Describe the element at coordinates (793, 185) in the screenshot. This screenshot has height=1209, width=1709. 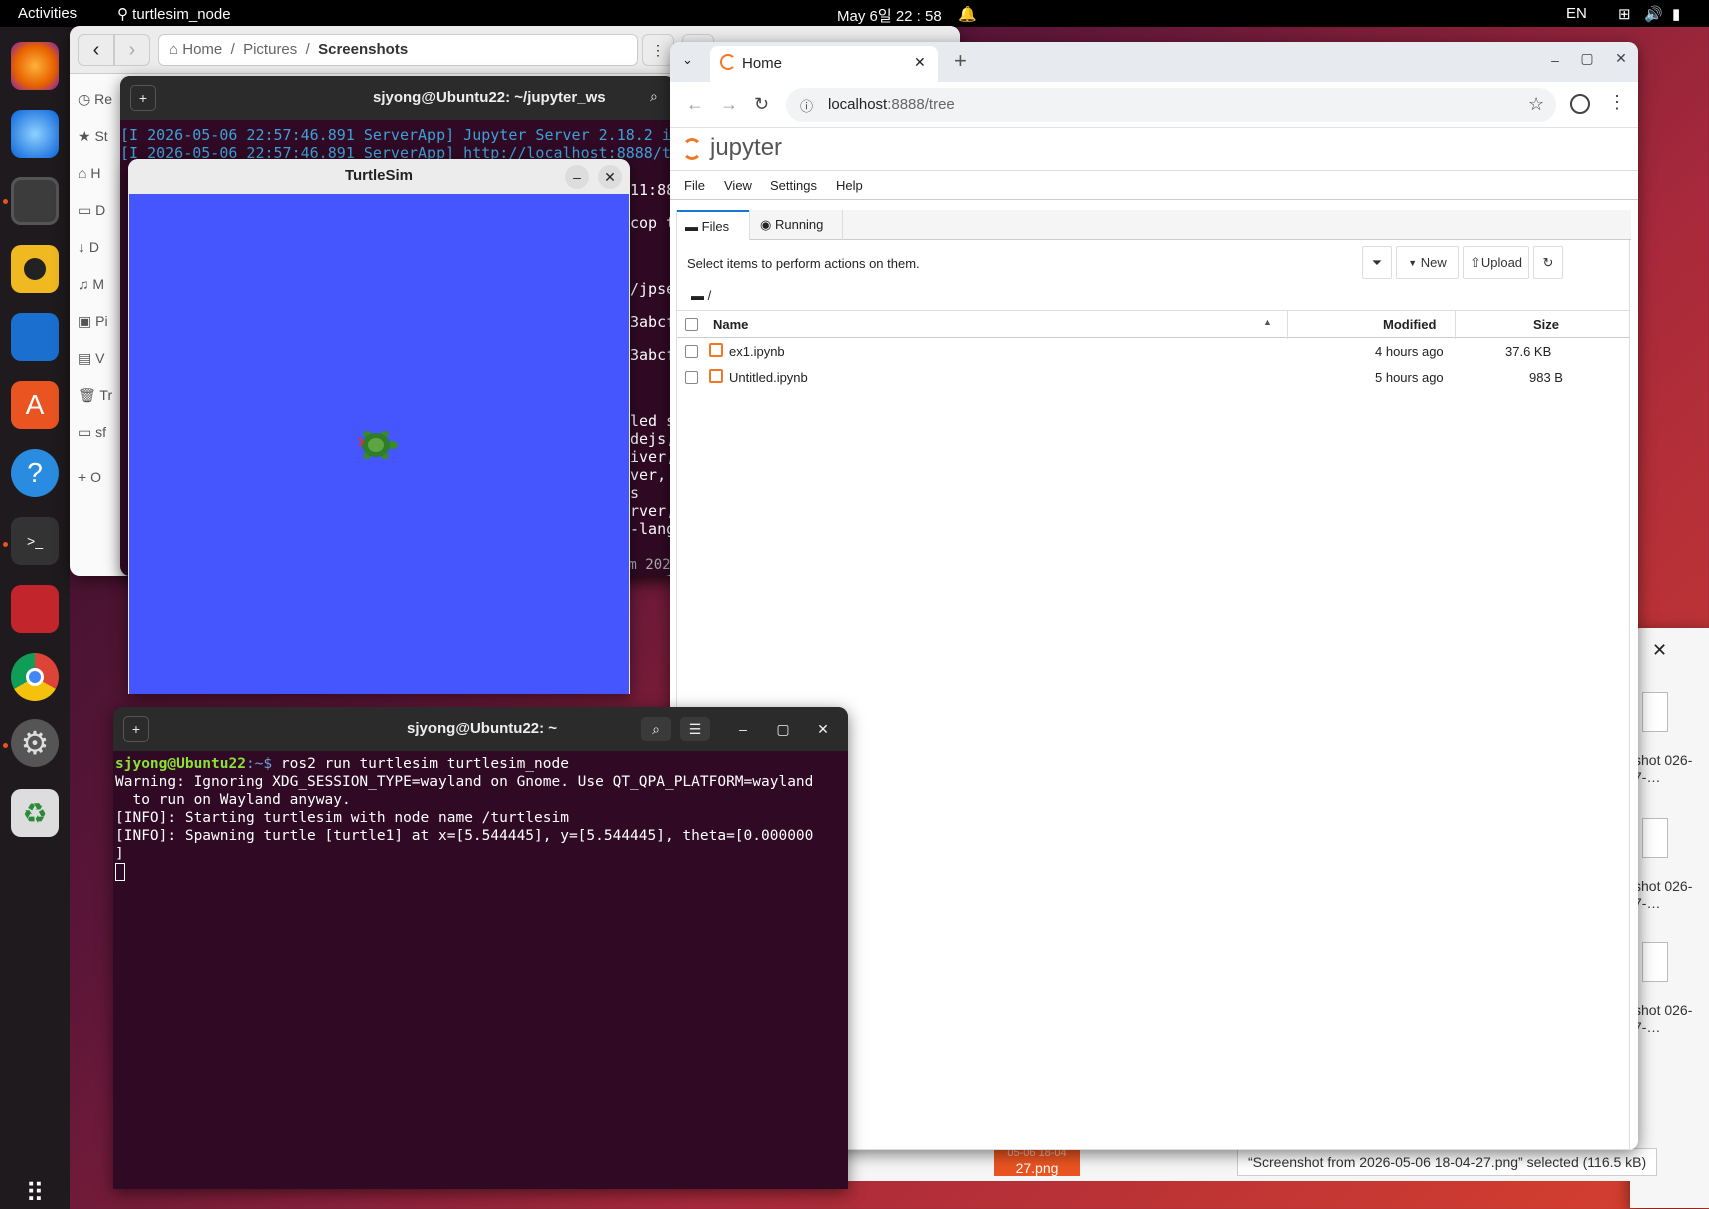
I see `menu-settings: Settings` at that location.